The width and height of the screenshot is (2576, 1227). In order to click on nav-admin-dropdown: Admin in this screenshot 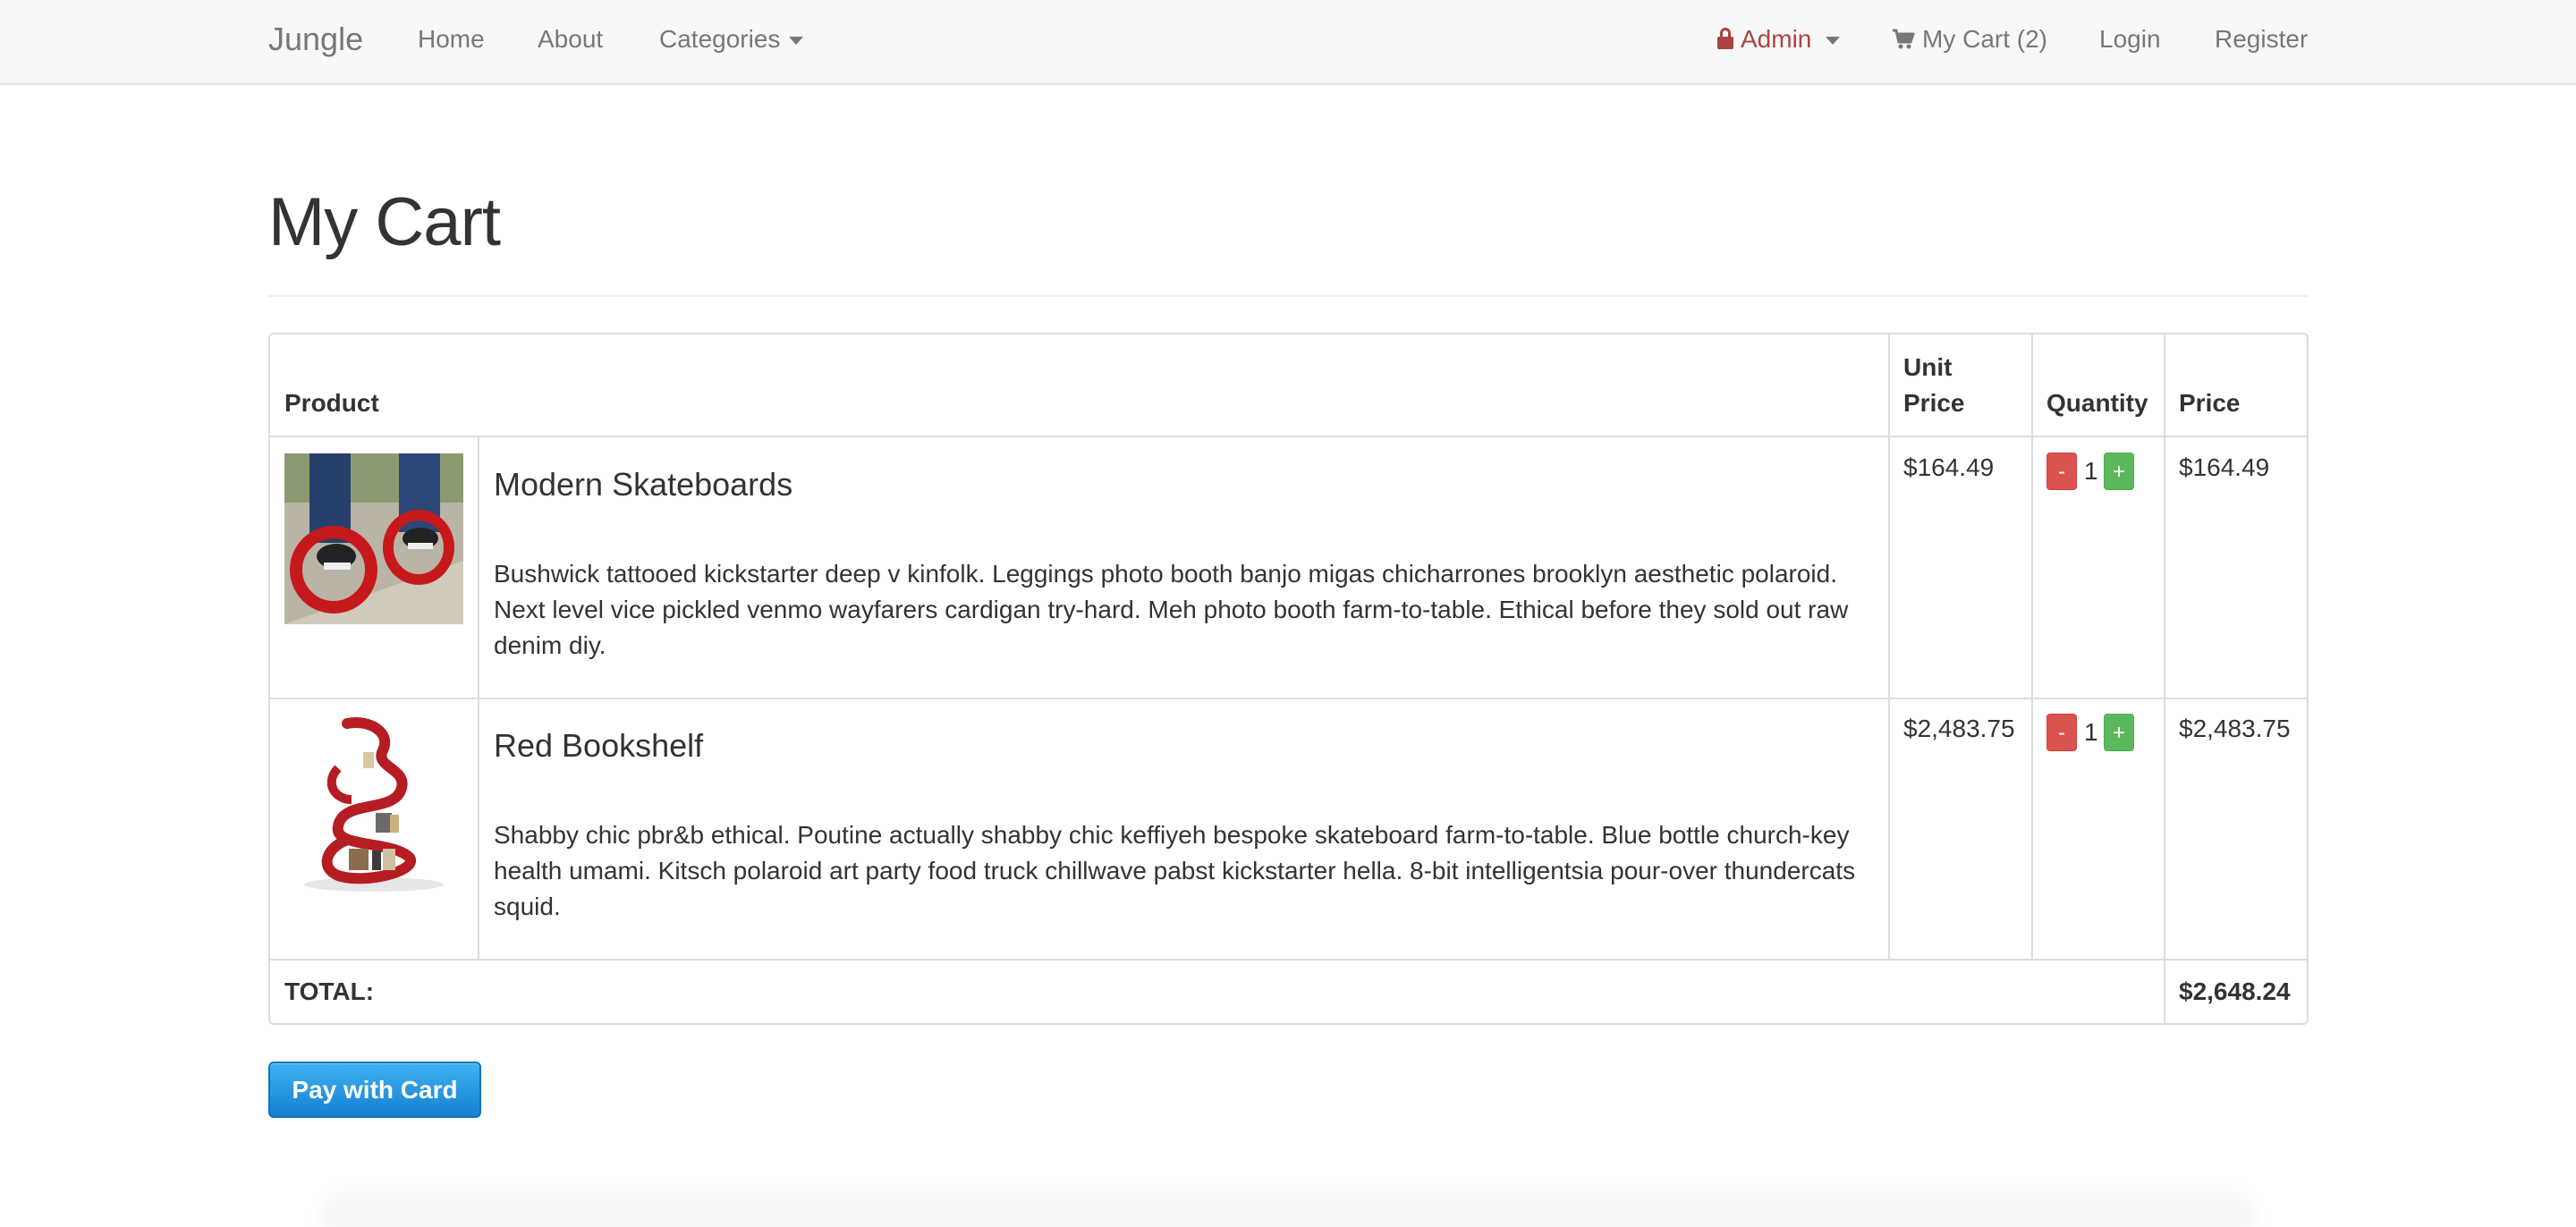, I will do `click(1779, 39)`.